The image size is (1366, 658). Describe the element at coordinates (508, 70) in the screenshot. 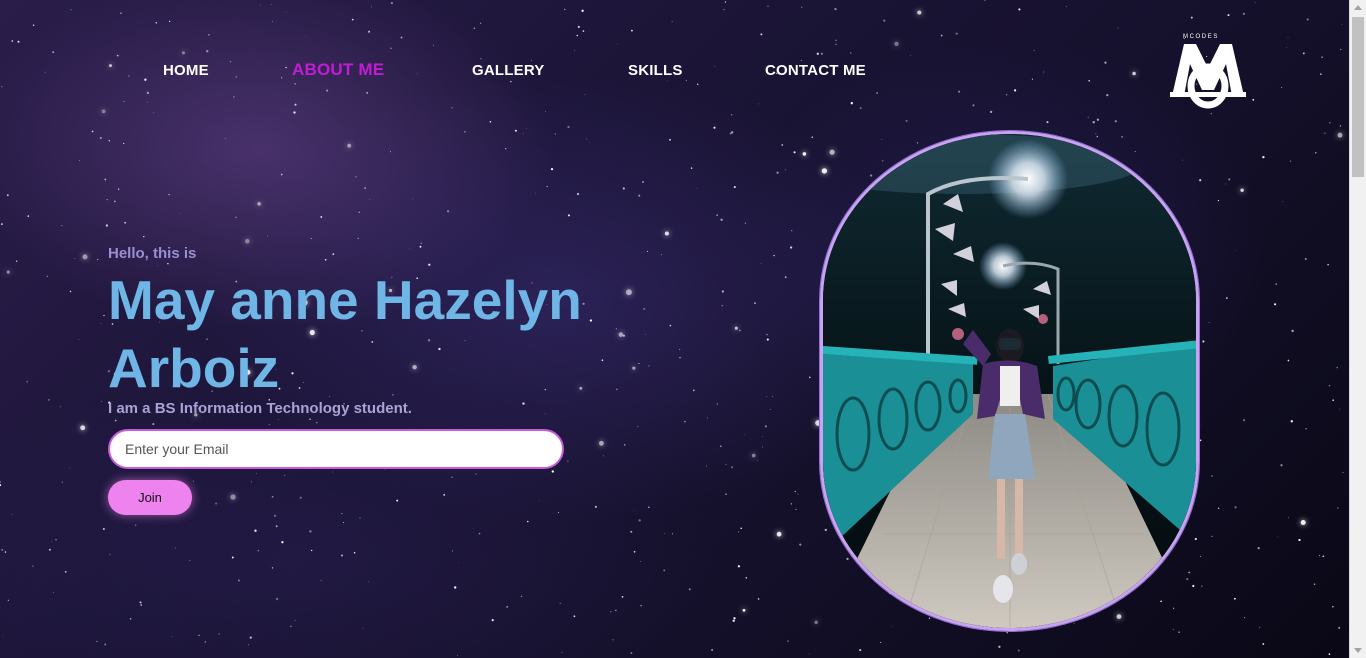

I see `nav-gallery: GALLERY` at that location.